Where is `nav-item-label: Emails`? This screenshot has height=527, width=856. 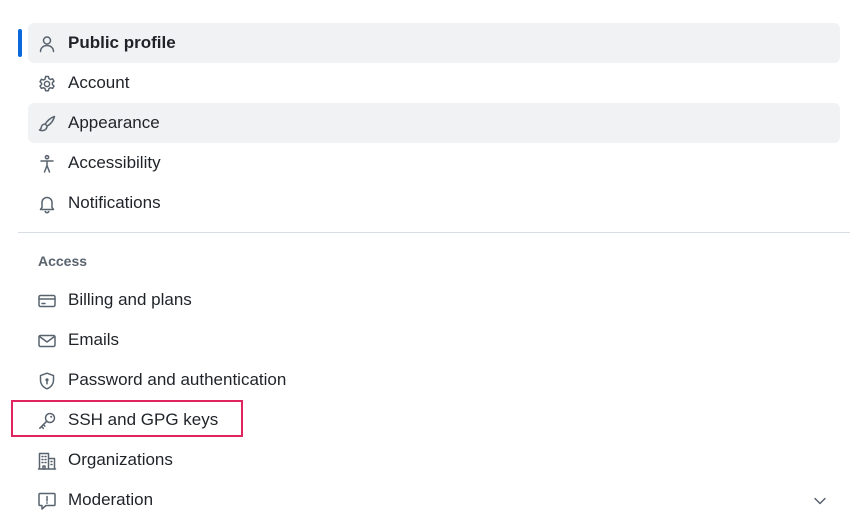
nav-item-label: Emails is located at coordinates (94, 339).